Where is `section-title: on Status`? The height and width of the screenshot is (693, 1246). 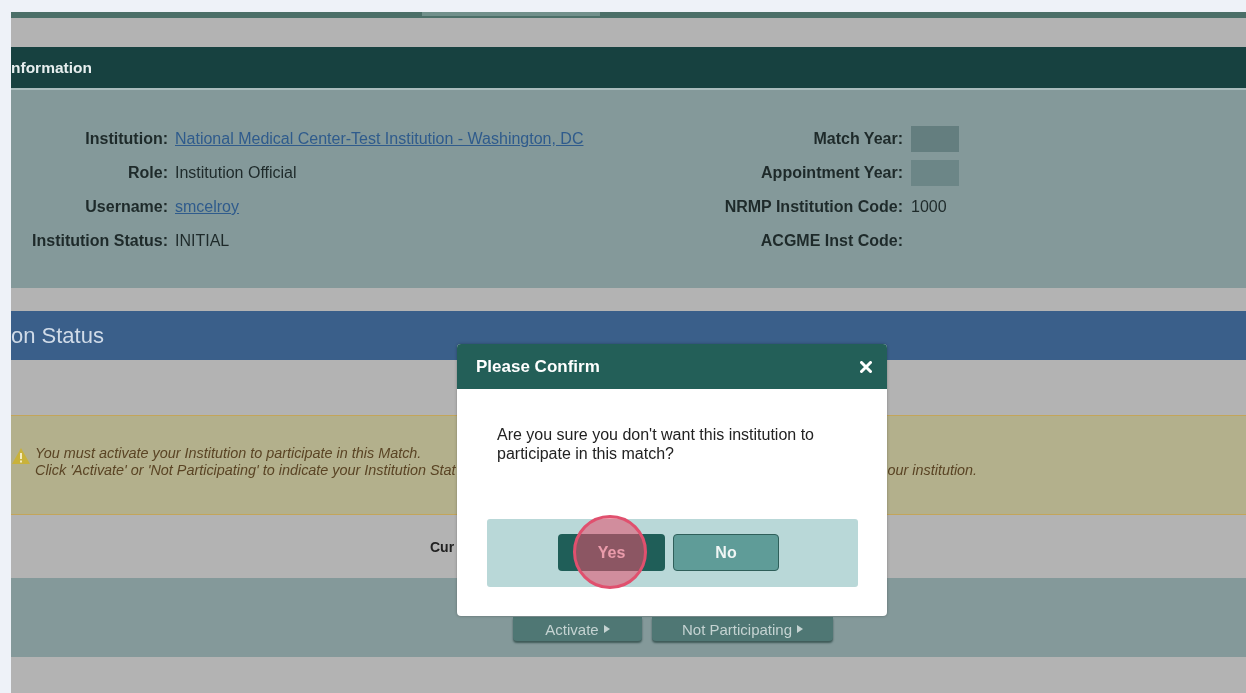
section-title: on Status is located at coordinates (57, 335).